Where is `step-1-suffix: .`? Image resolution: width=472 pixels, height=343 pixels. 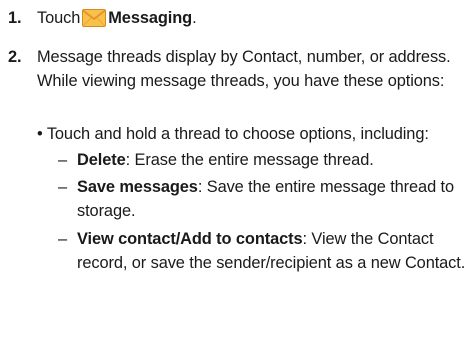
step-1-suffix: . is located at coordinates (194, 18).